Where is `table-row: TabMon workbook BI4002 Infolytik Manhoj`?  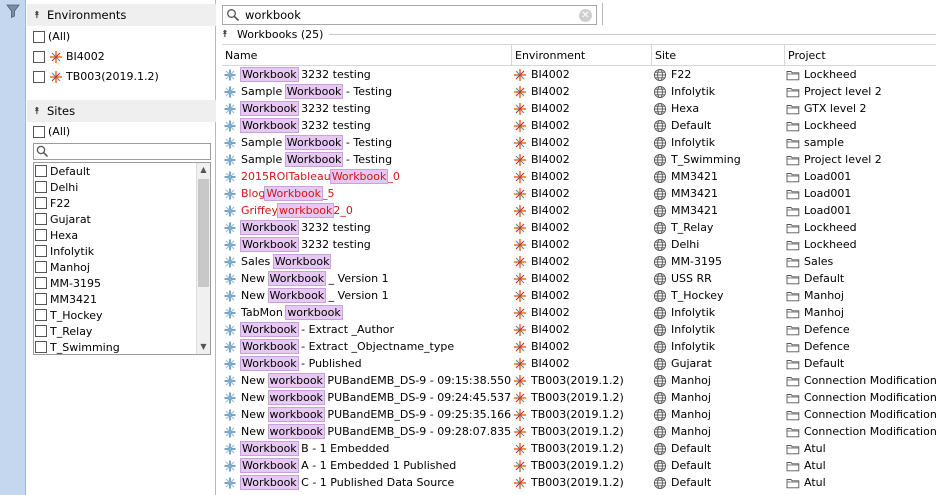 table-row: TabMon workbook BI4002 Infolytik Manhoj is located at coordinates (579, 312).